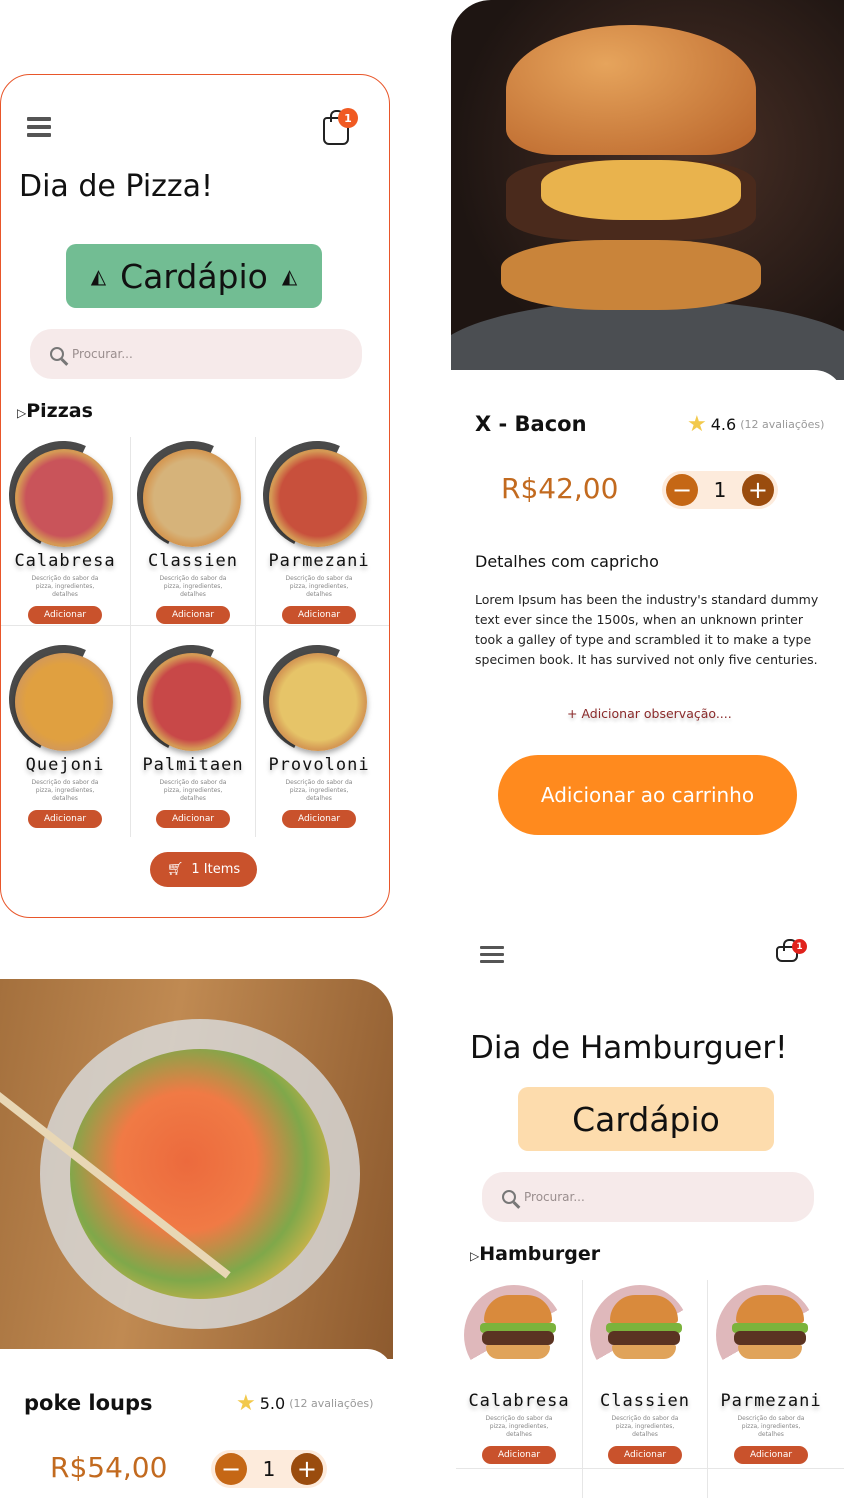 The height and width of the screenshot is (1498, 844). What do you see at coordinates (65, 765) in the screenshot?
I see `item-name: Quejoni` at bounding box center [65, 765].